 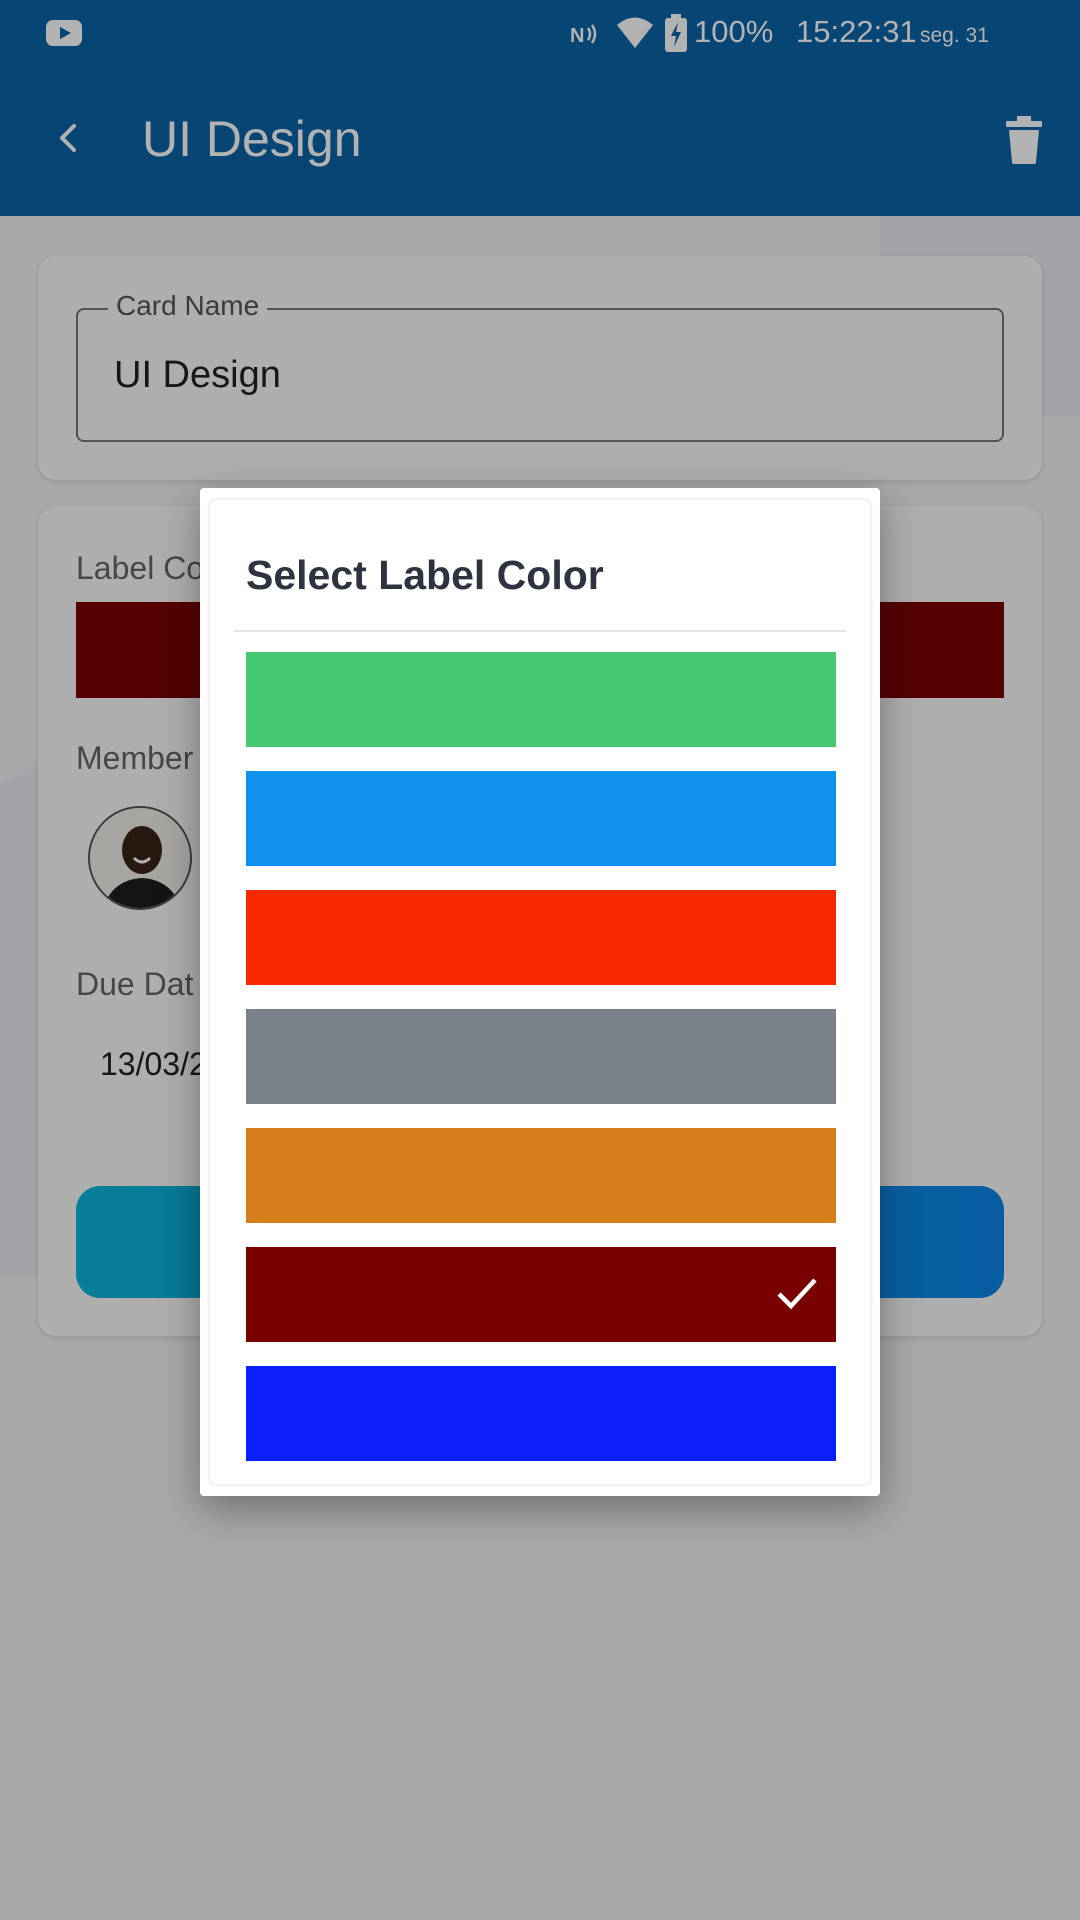 I want to click on dialog-title: Select Label Color, so click(x=425, y=575).